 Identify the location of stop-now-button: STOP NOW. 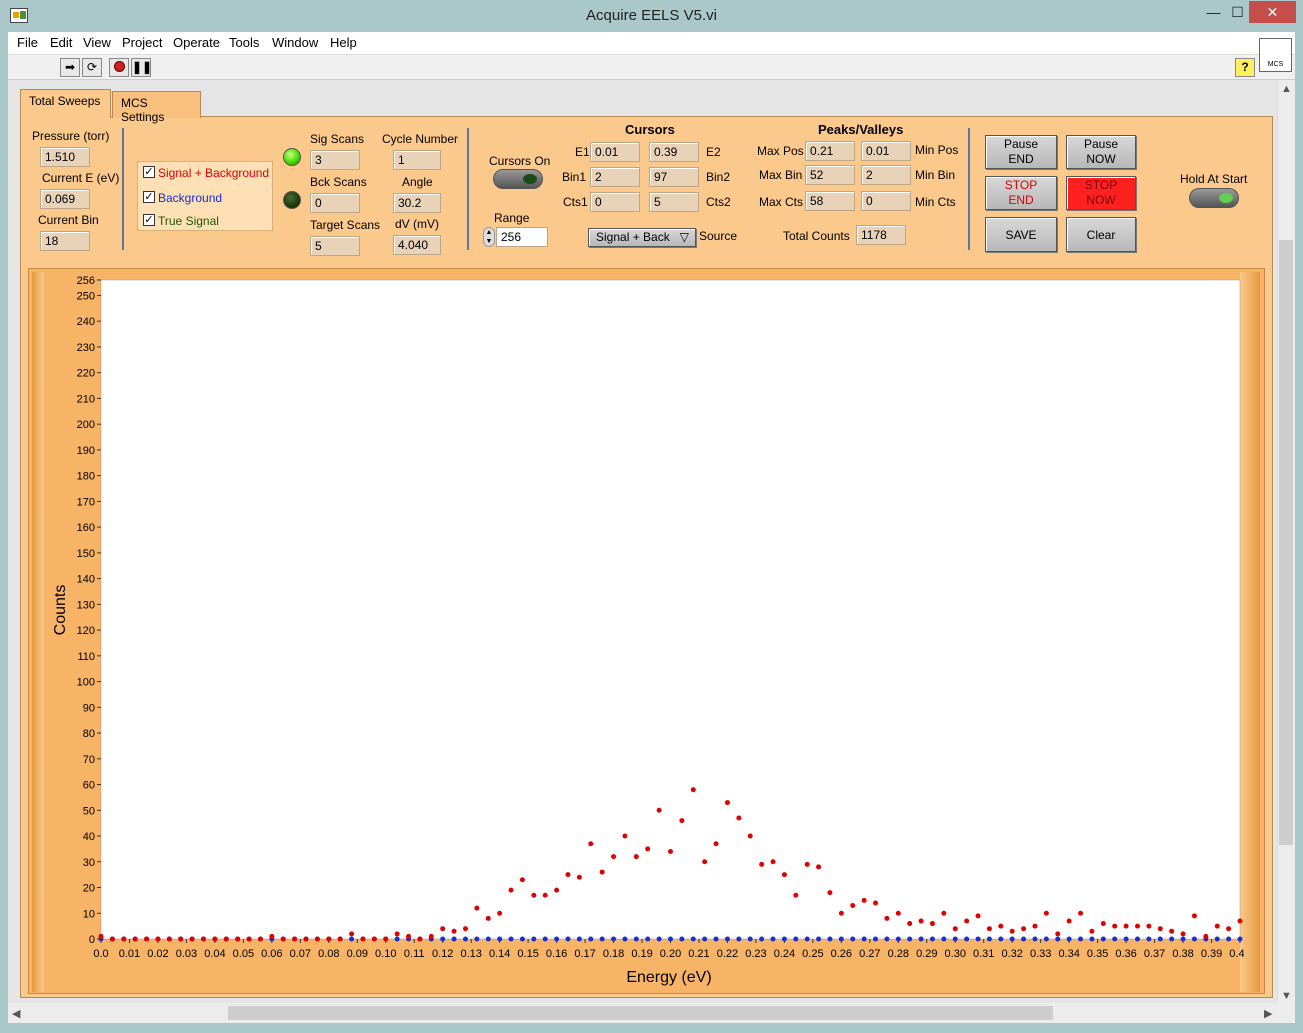
(1101, 193).